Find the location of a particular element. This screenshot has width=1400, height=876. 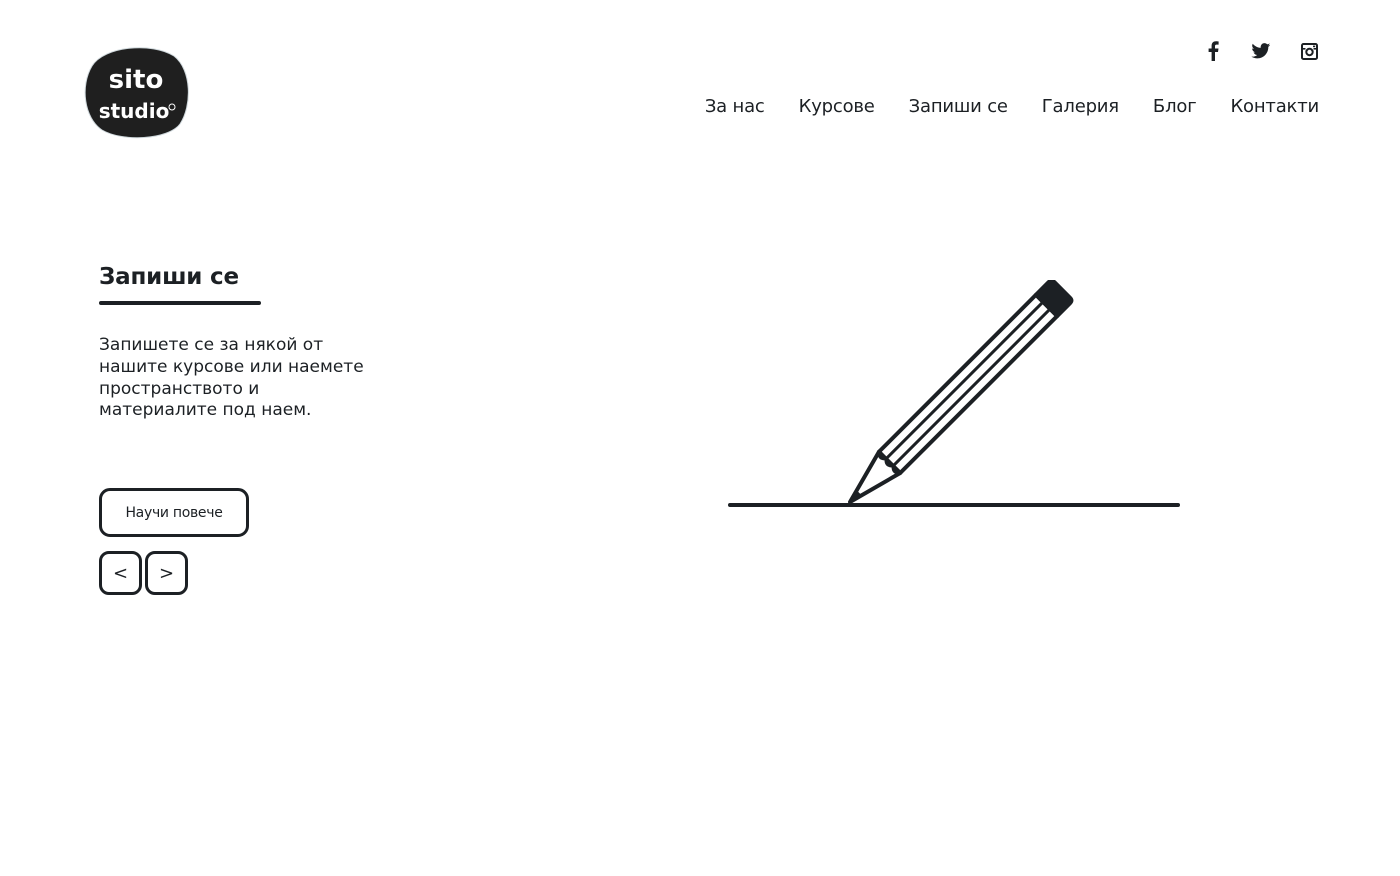

nav-item-about: За нас is located at coordinates (735, 106).